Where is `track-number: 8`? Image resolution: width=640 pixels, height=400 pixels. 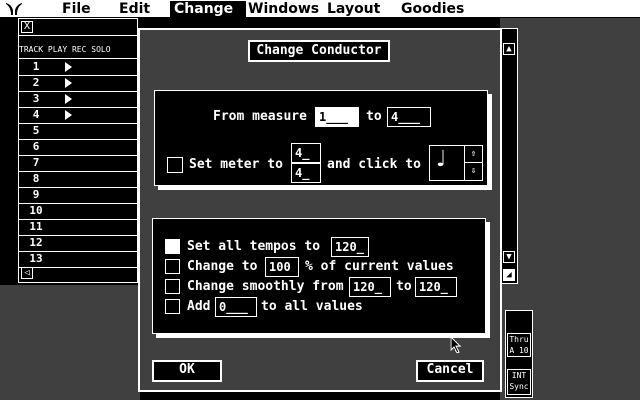 track-number: 8 is located at coordinates (36, 178).